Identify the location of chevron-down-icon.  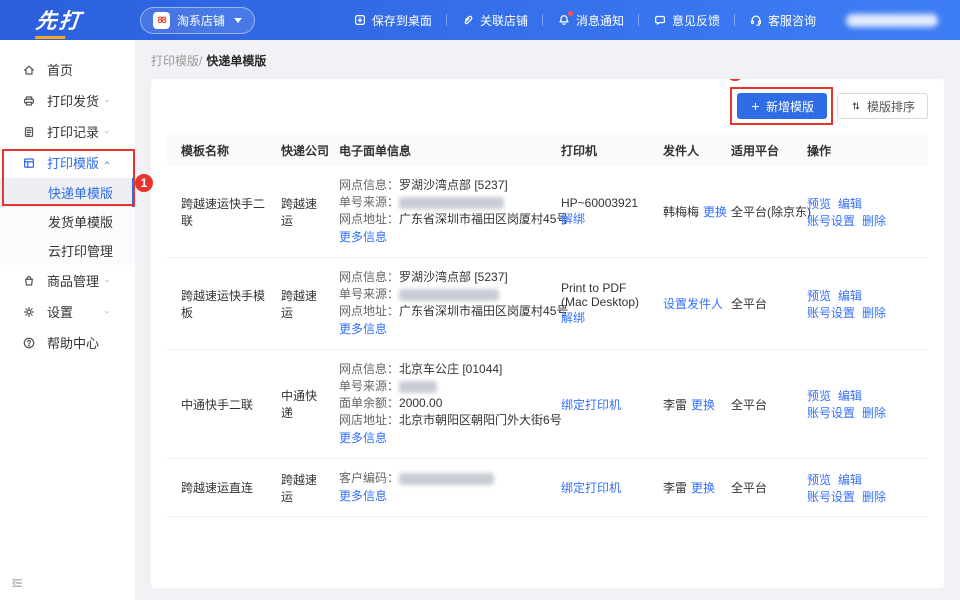
(107, 101).